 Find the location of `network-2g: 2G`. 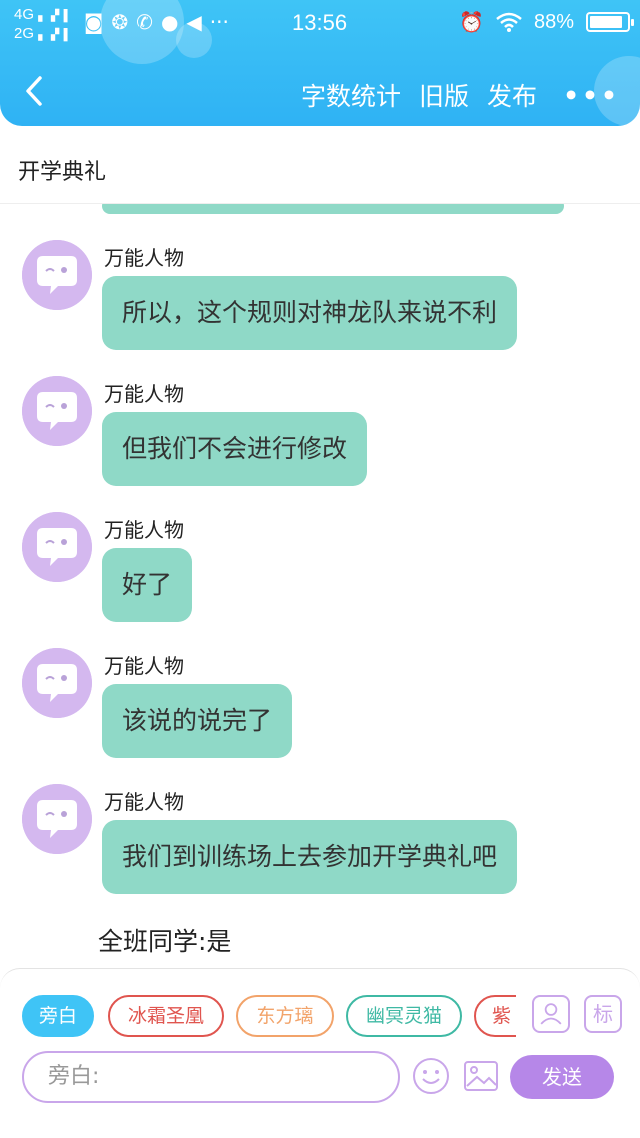

network-2g: 2G is located at coordinates (24, 33).